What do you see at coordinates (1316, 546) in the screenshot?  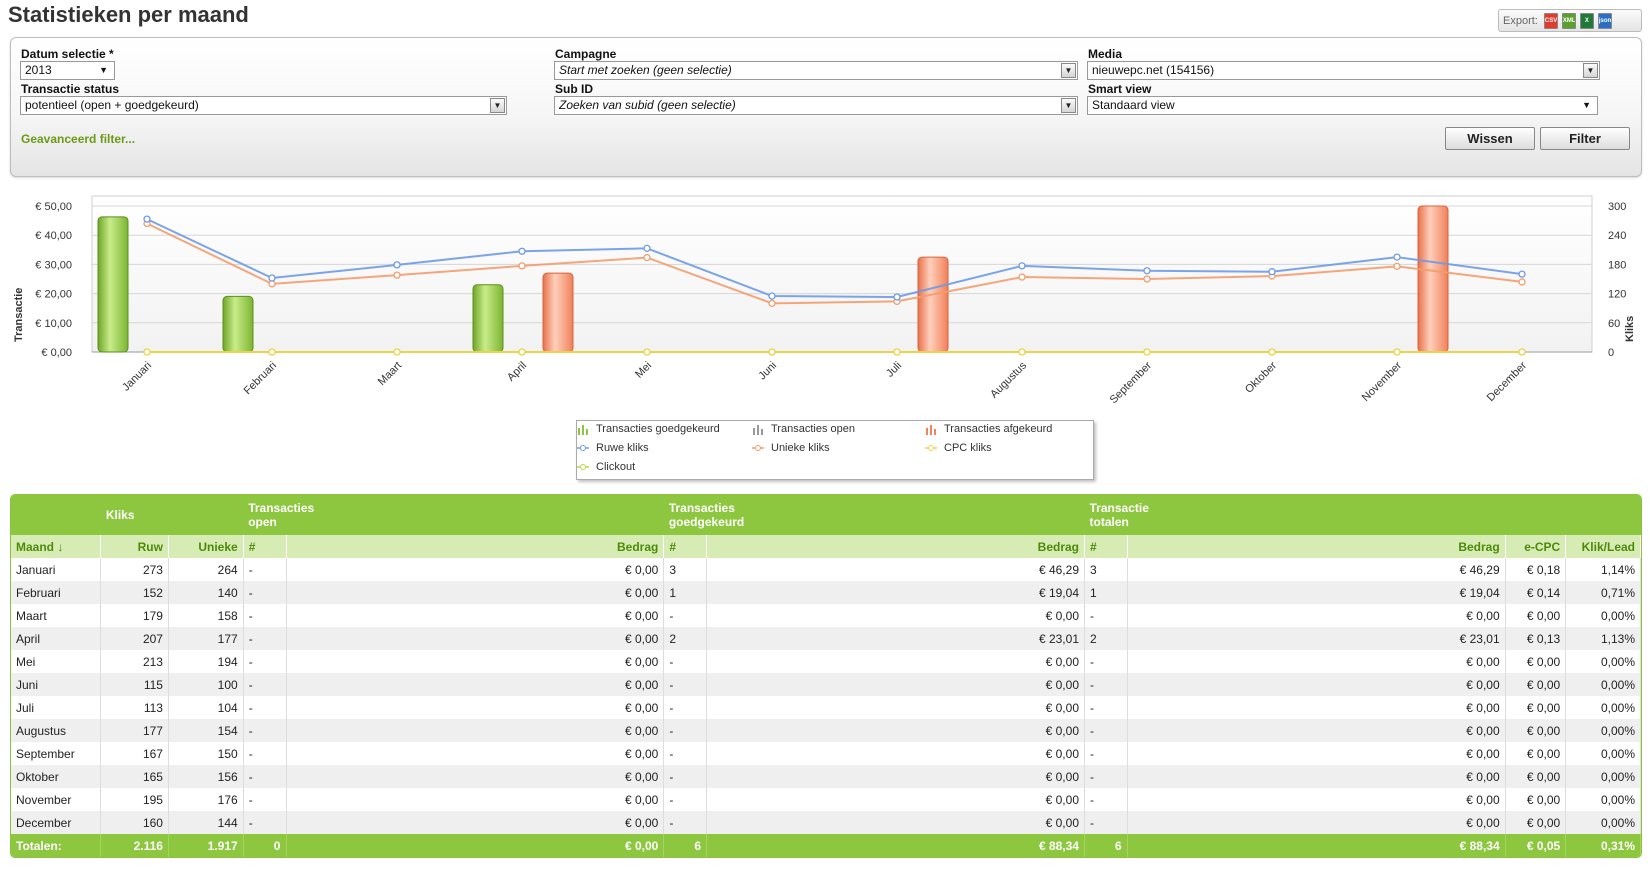 I see `column-header-tot-bedrag: Bedrag` at bounding box center [1316, 546].